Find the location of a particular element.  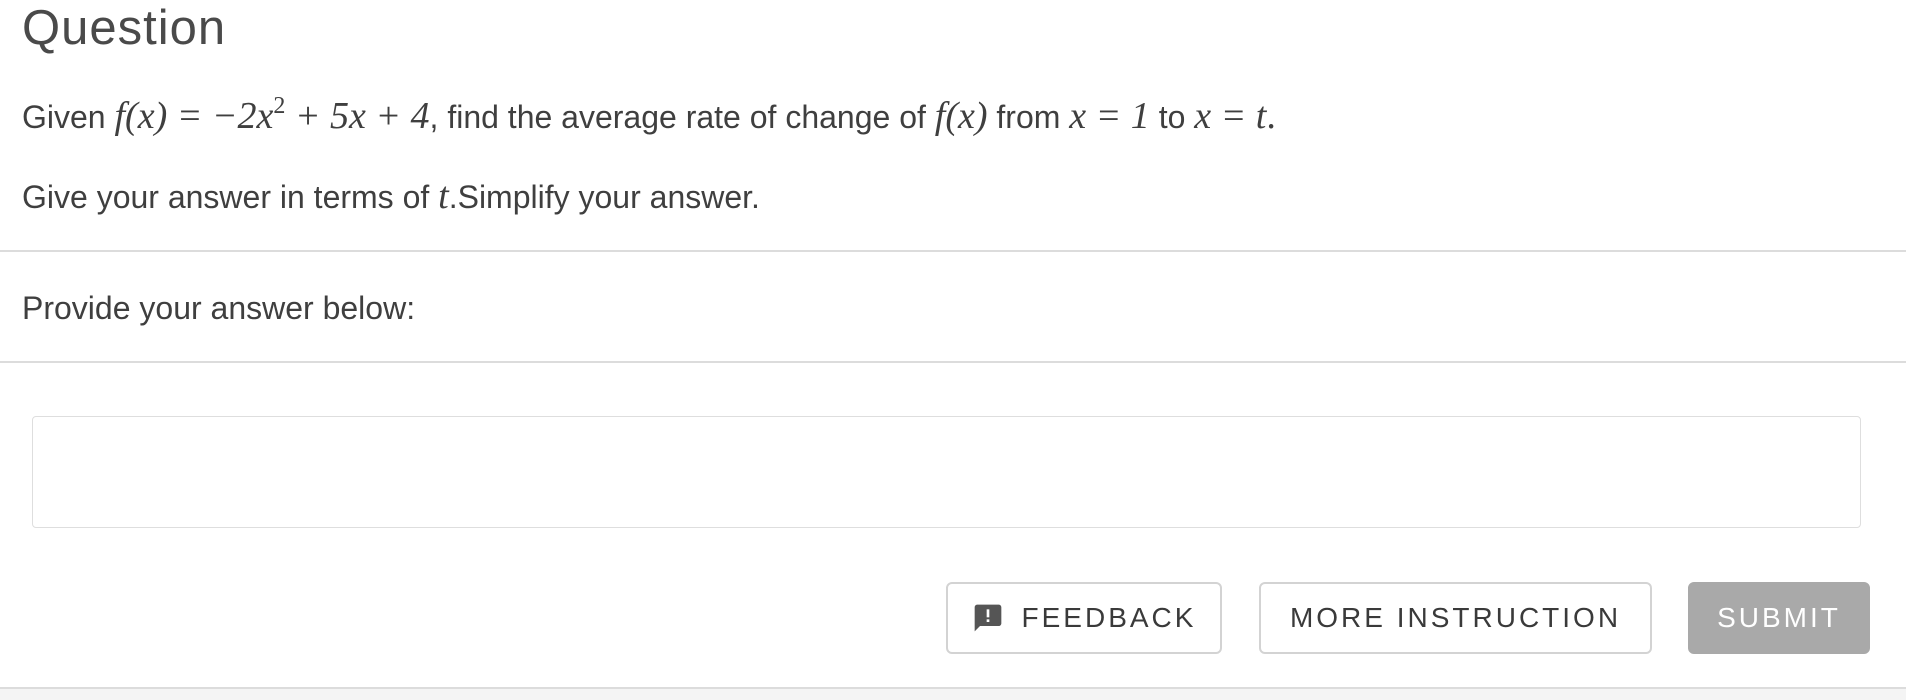

given-text: Given is located at coordinates (64, 117).